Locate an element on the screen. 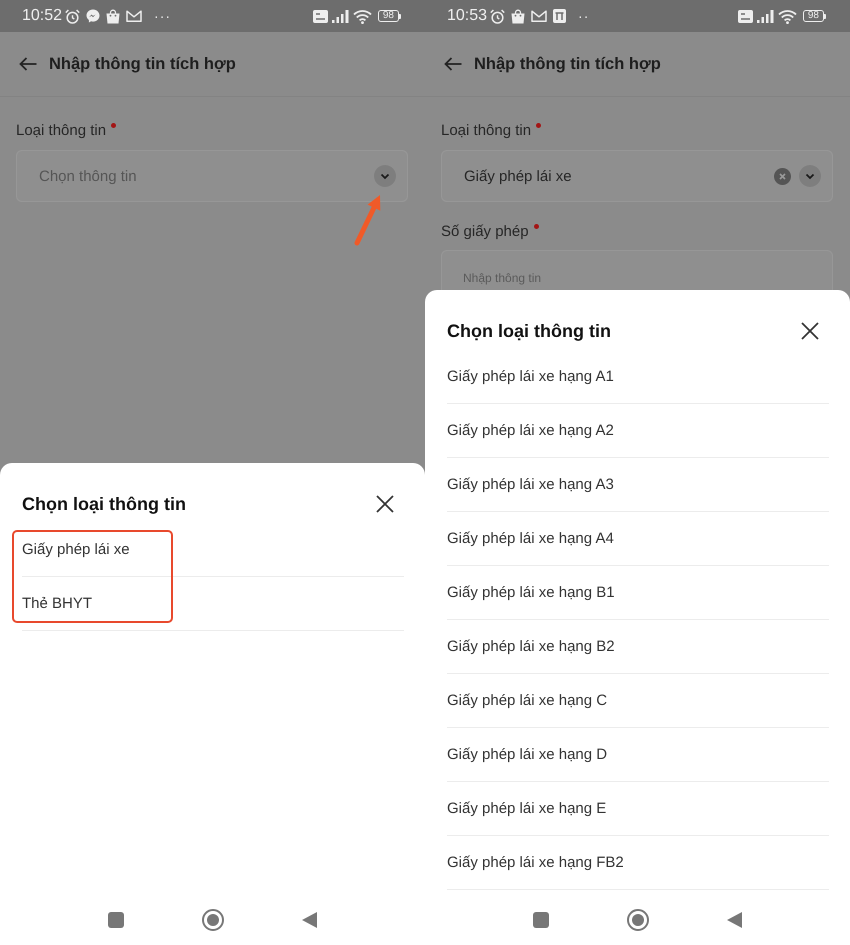 The image size is (850, 945). option-item: Giấy phép lái xe hạng A3 is located at coordinates (638, 485).